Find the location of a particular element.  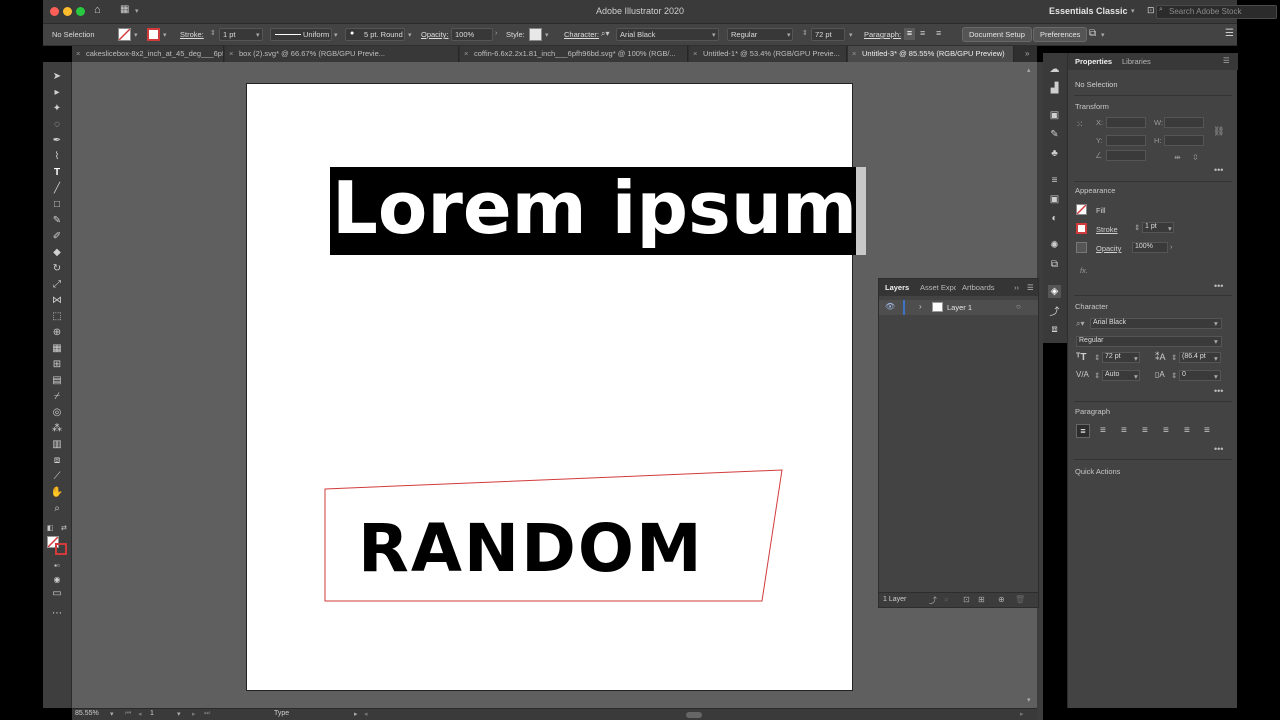

arrange-icon: ⧉ is located at coordinates (1092, 33).